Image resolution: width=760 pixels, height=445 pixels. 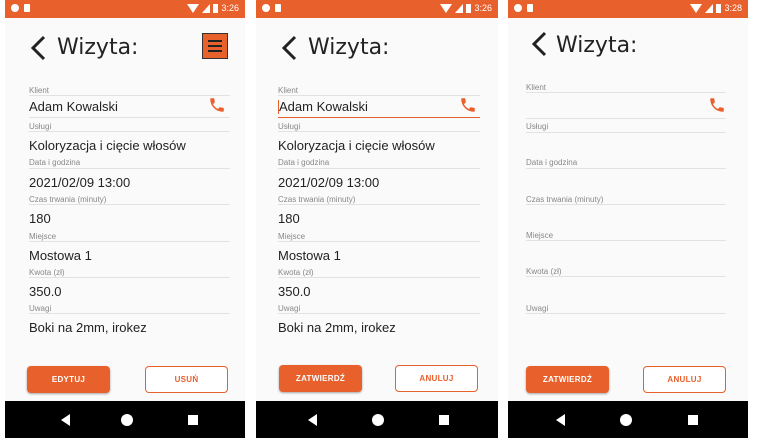 What do you see at coordinates (733, 8) in the screenshot?
I see `status-time: 3:28` at bounding box center [733, 8].